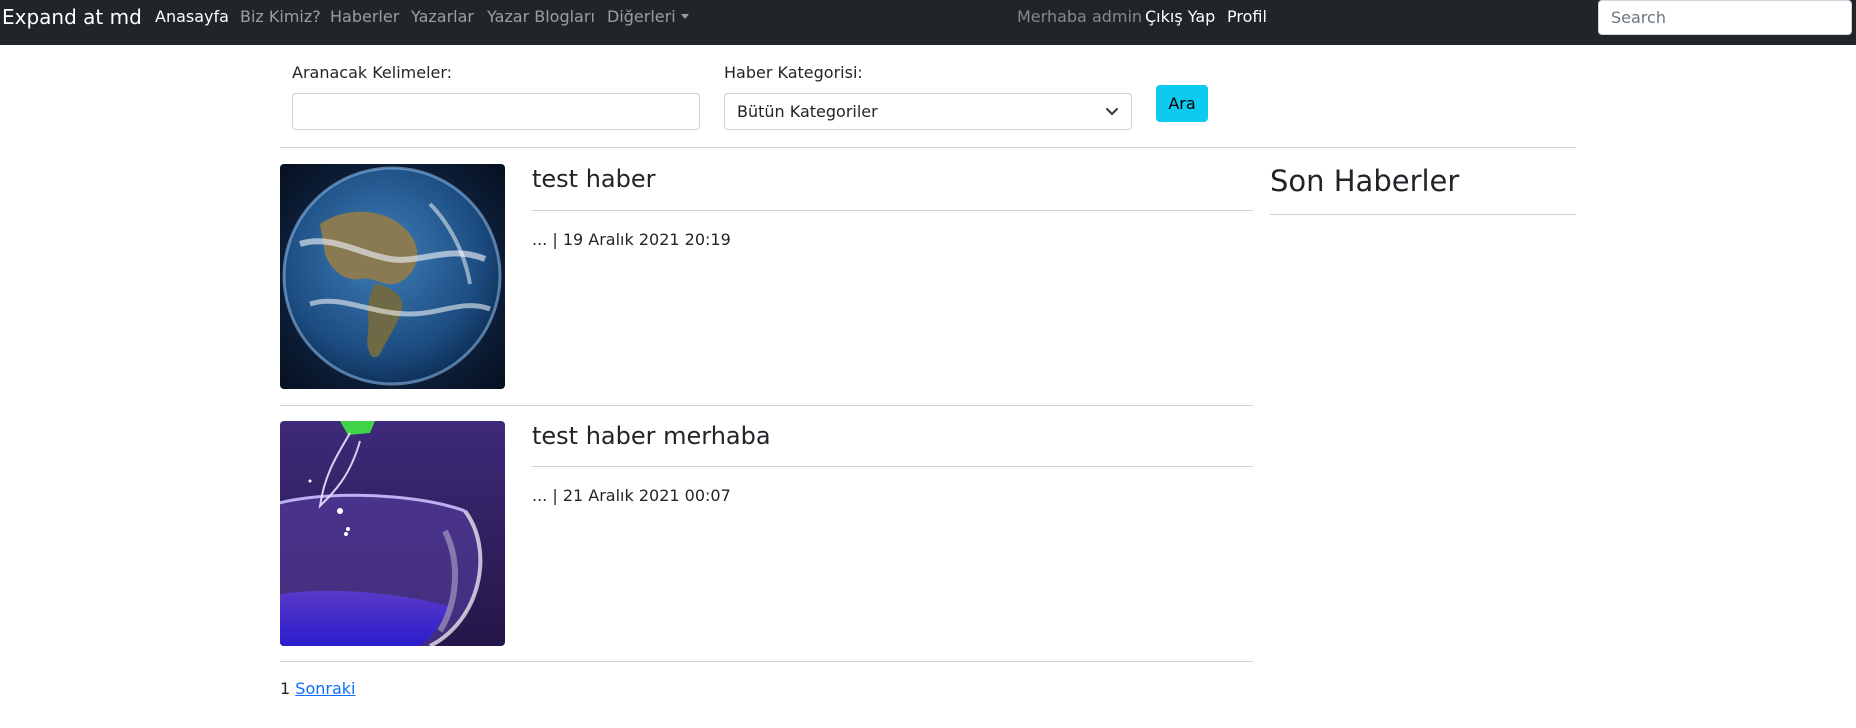  Describe the element at coordinates (541, 17) in the screenshot. I see `nav-link-yazar-bloglari: Yazar Blogları` at that location.